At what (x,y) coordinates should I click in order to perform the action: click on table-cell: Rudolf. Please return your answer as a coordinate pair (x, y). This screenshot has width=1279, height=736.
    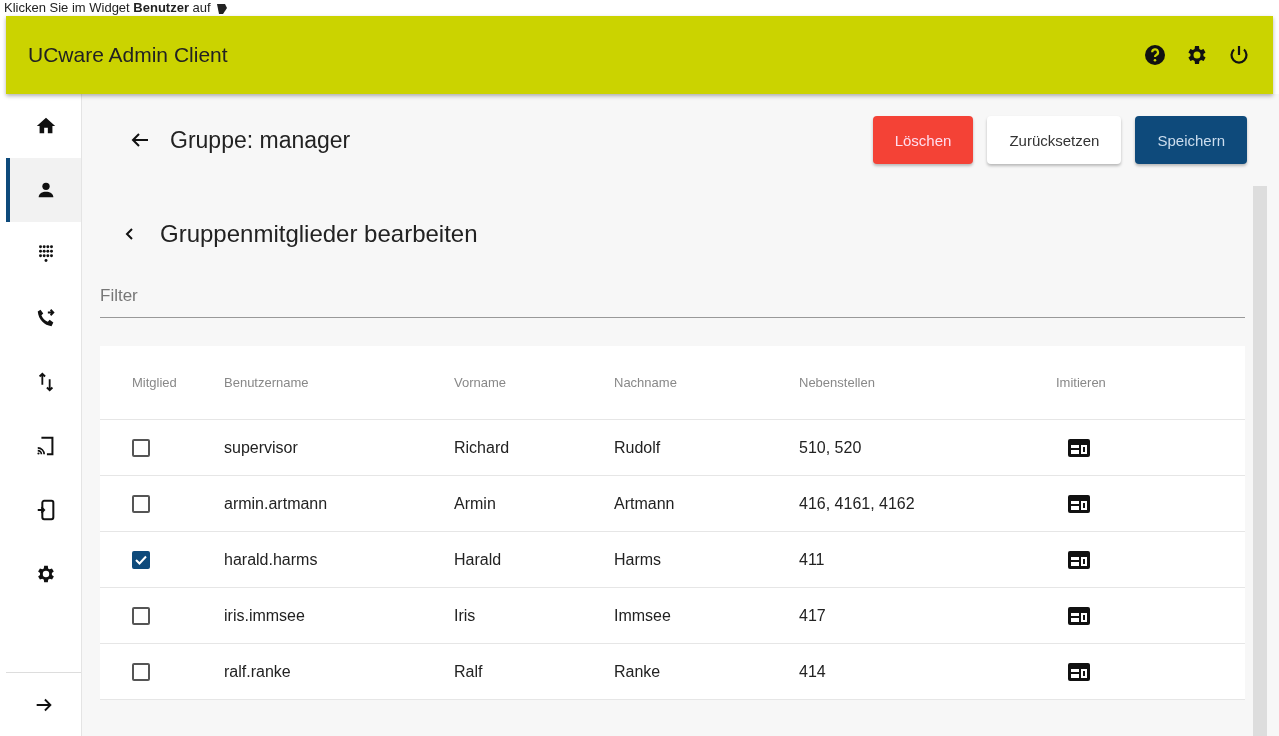
    Looking at the image, I should click on (706, 448).